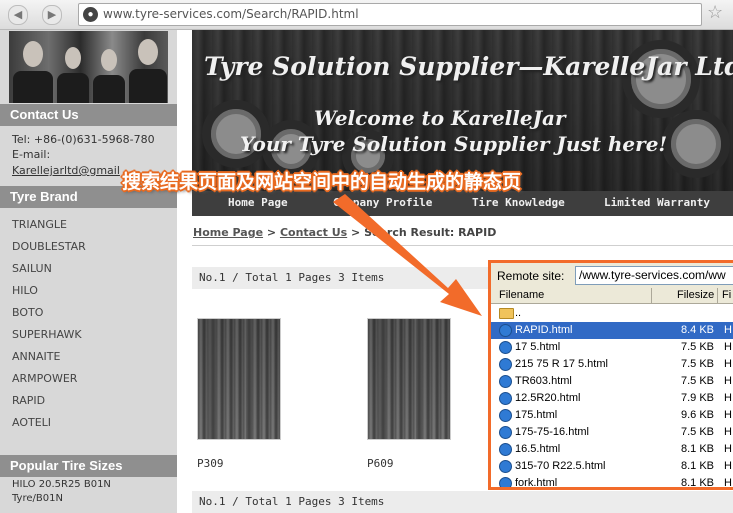  I want to click on annotation-arrow, so click(407, 255).